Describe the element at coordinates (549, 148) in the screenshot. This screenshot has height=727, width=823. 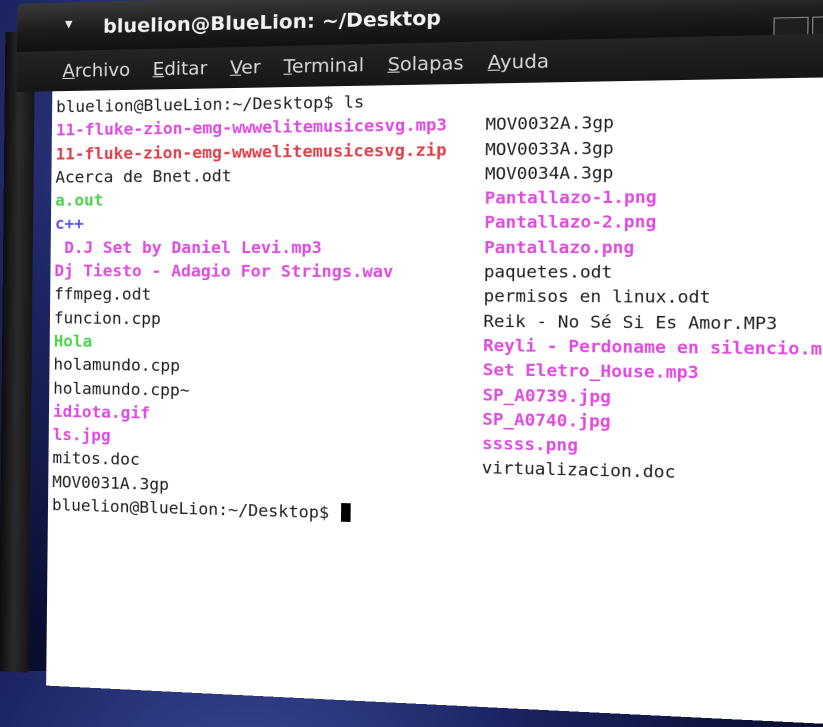
I see `file-entry: MOV0033A.3gp` at that location.